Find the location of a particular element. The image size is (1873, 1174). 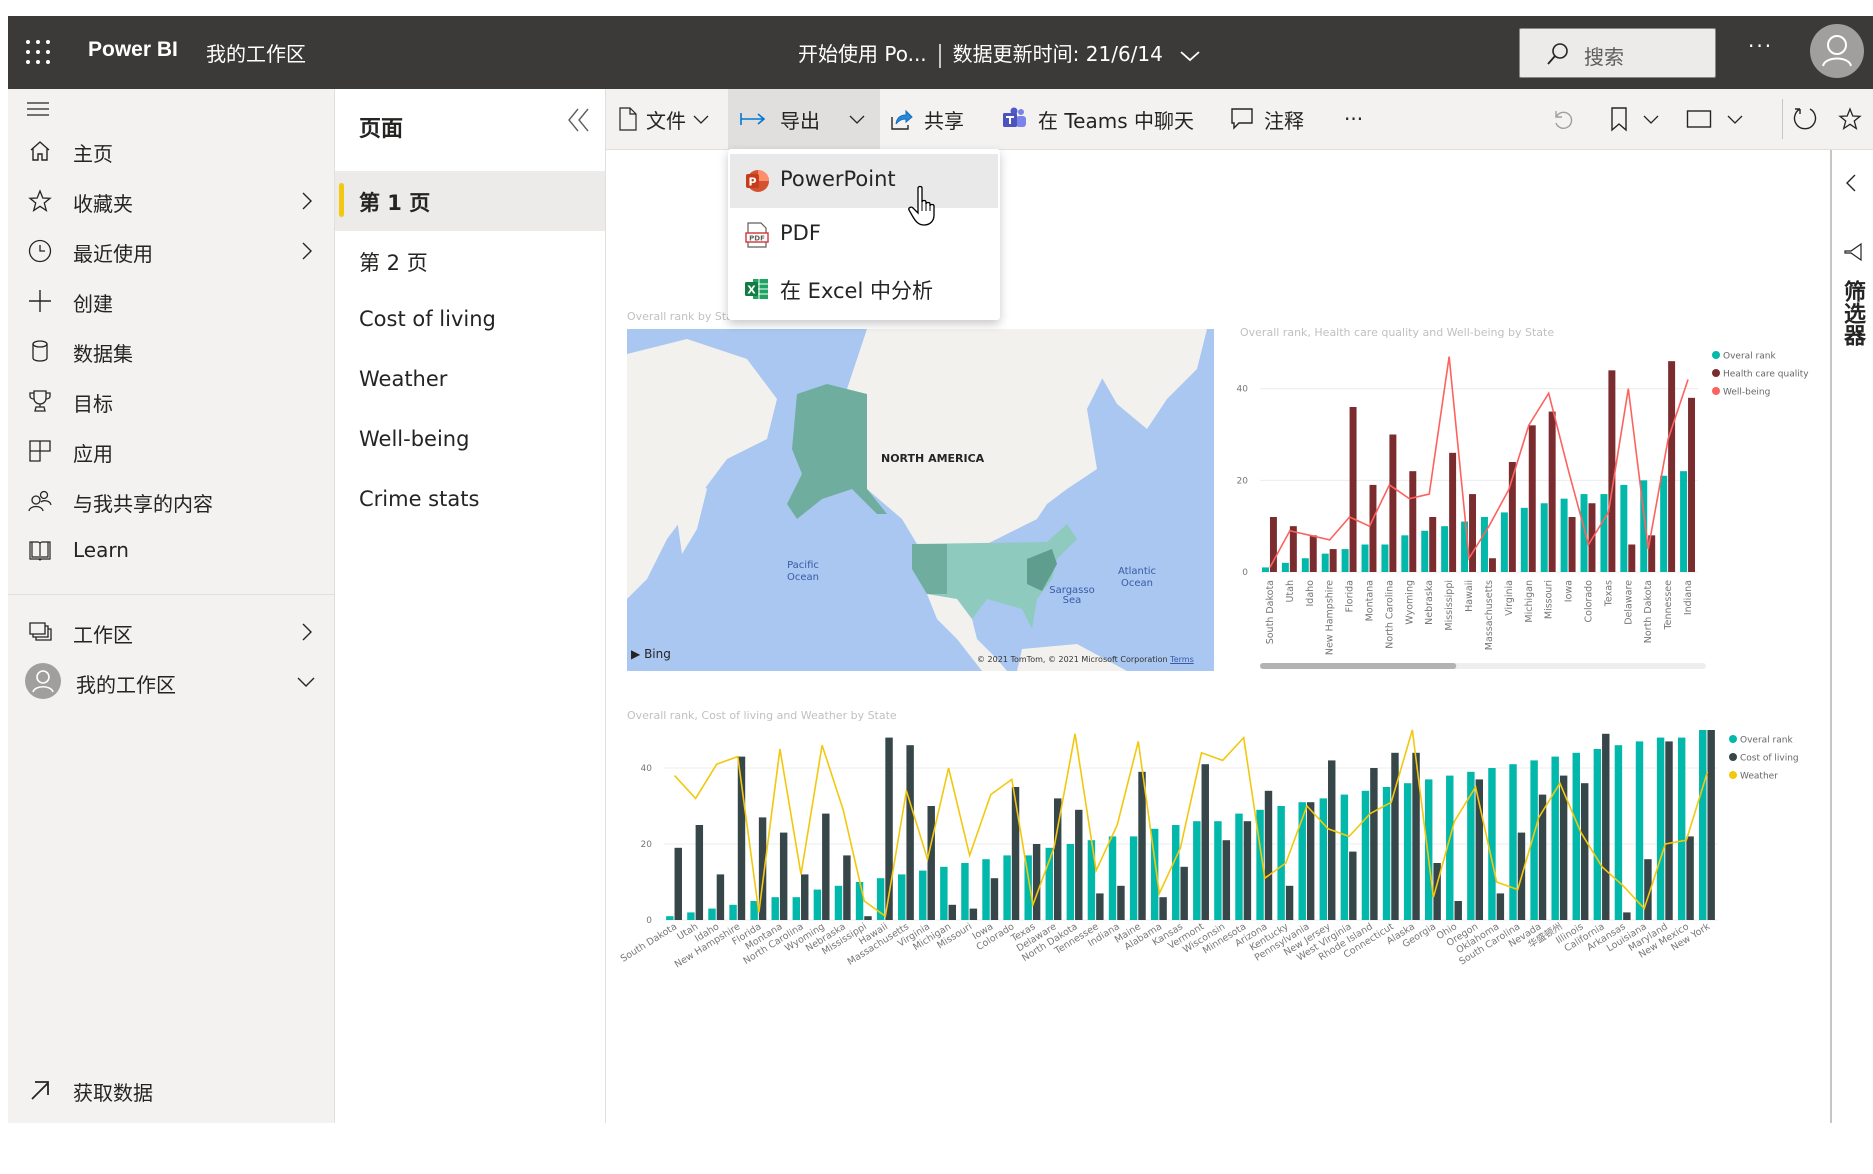

terms-link: Terms is located at coordinates (1182, 659).